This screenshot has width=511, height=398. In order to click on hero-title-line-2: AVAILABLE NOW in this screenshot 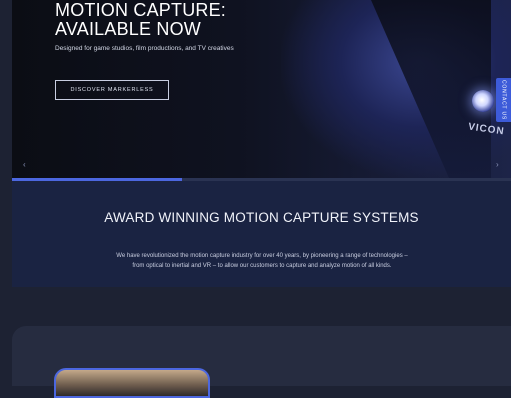, I will do `click(128, 29)`.